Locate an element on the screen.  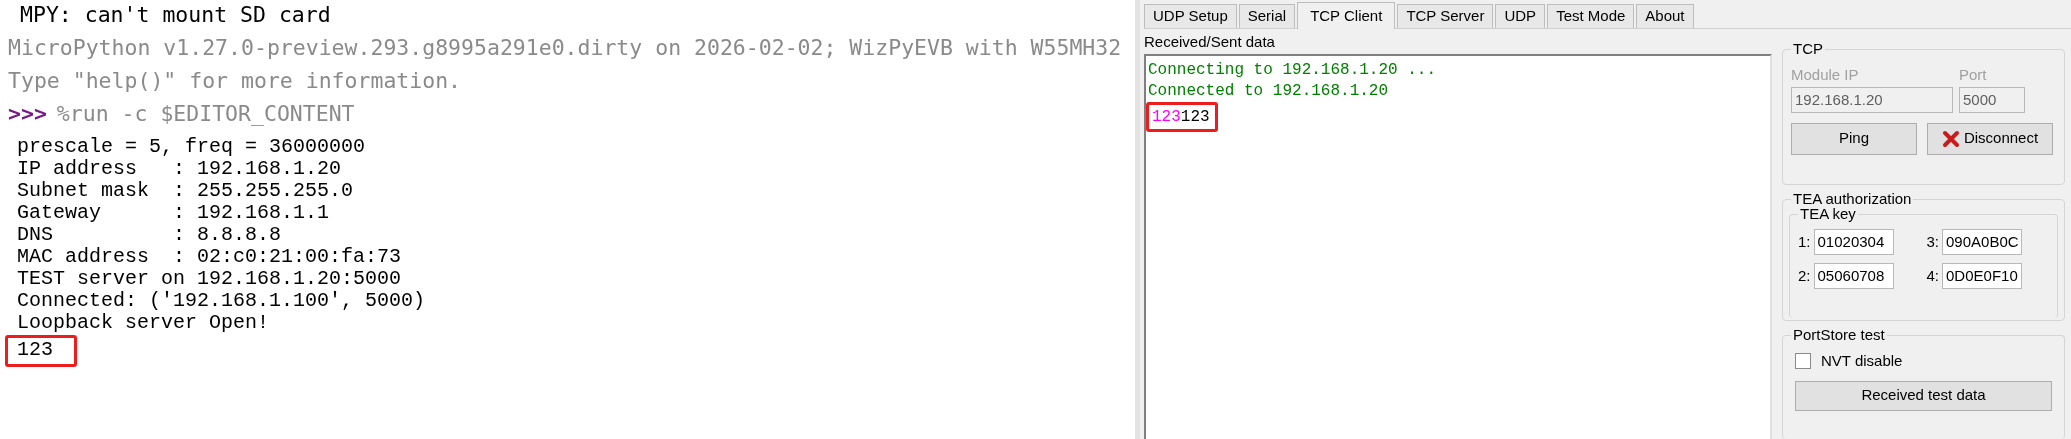
output-line: Subnet mask : 255.255.255.0 is located at coordinates (185, 192).